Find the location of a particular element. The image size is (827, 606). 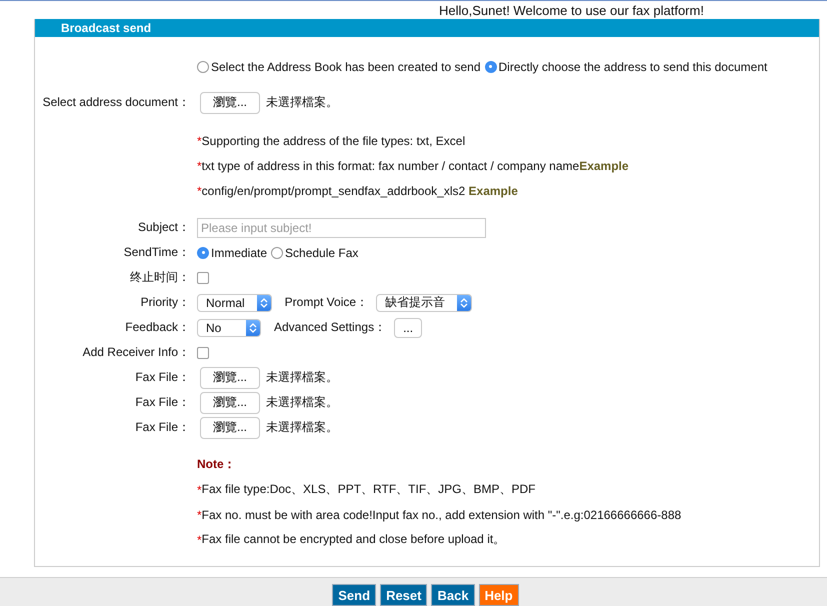

panel-title: Broadcast send is located at coordinates (427, 28).